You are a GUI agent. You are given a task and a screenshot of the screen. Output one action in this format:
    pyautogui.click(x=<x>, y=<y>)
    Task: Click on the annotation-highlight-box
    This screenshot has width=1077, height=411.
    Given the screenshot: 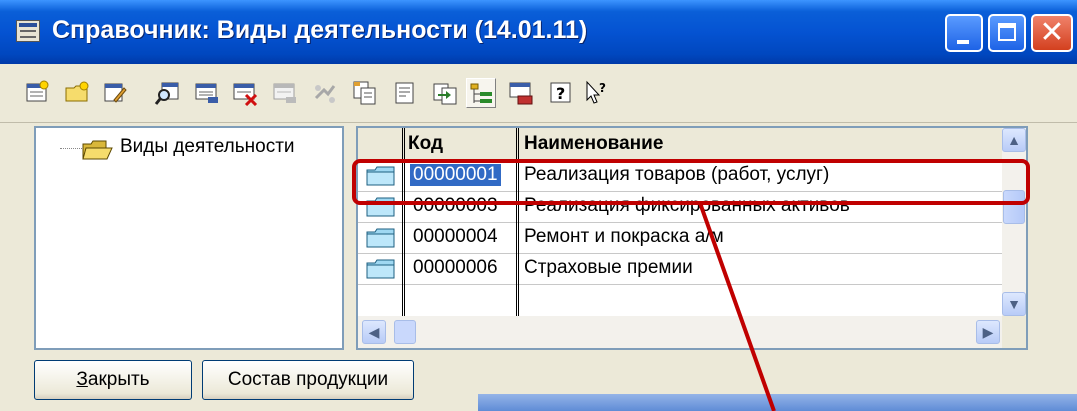 What is the action you would take?
    pyautogui.click(x=691, y=182)
    